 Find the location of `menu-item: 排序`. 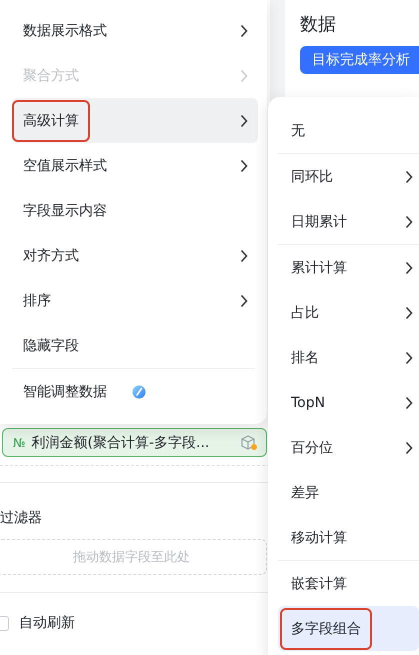

menu-item: 排序 is located at coordinates (135, 300).